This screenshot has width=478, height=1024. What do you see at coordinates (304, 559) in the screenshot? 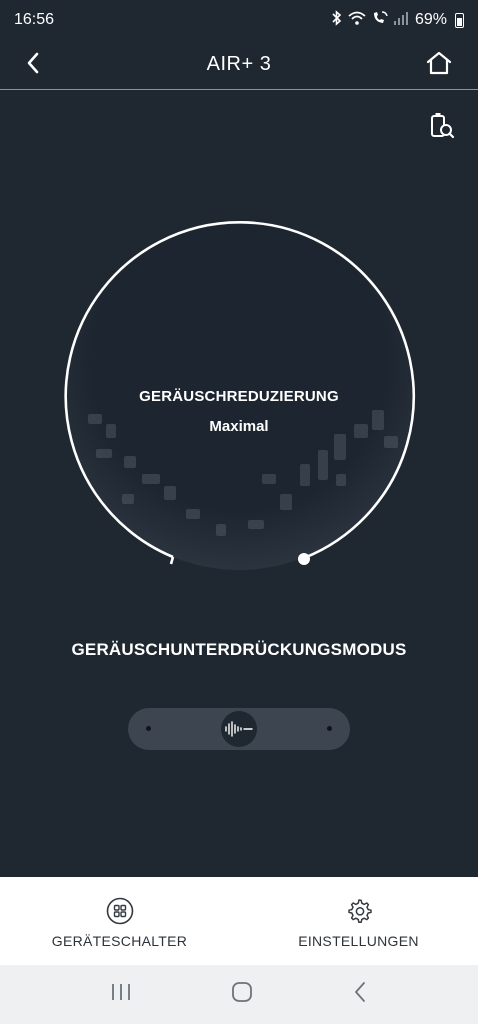
I see `dial-handle` at bounding box center [304, 559].